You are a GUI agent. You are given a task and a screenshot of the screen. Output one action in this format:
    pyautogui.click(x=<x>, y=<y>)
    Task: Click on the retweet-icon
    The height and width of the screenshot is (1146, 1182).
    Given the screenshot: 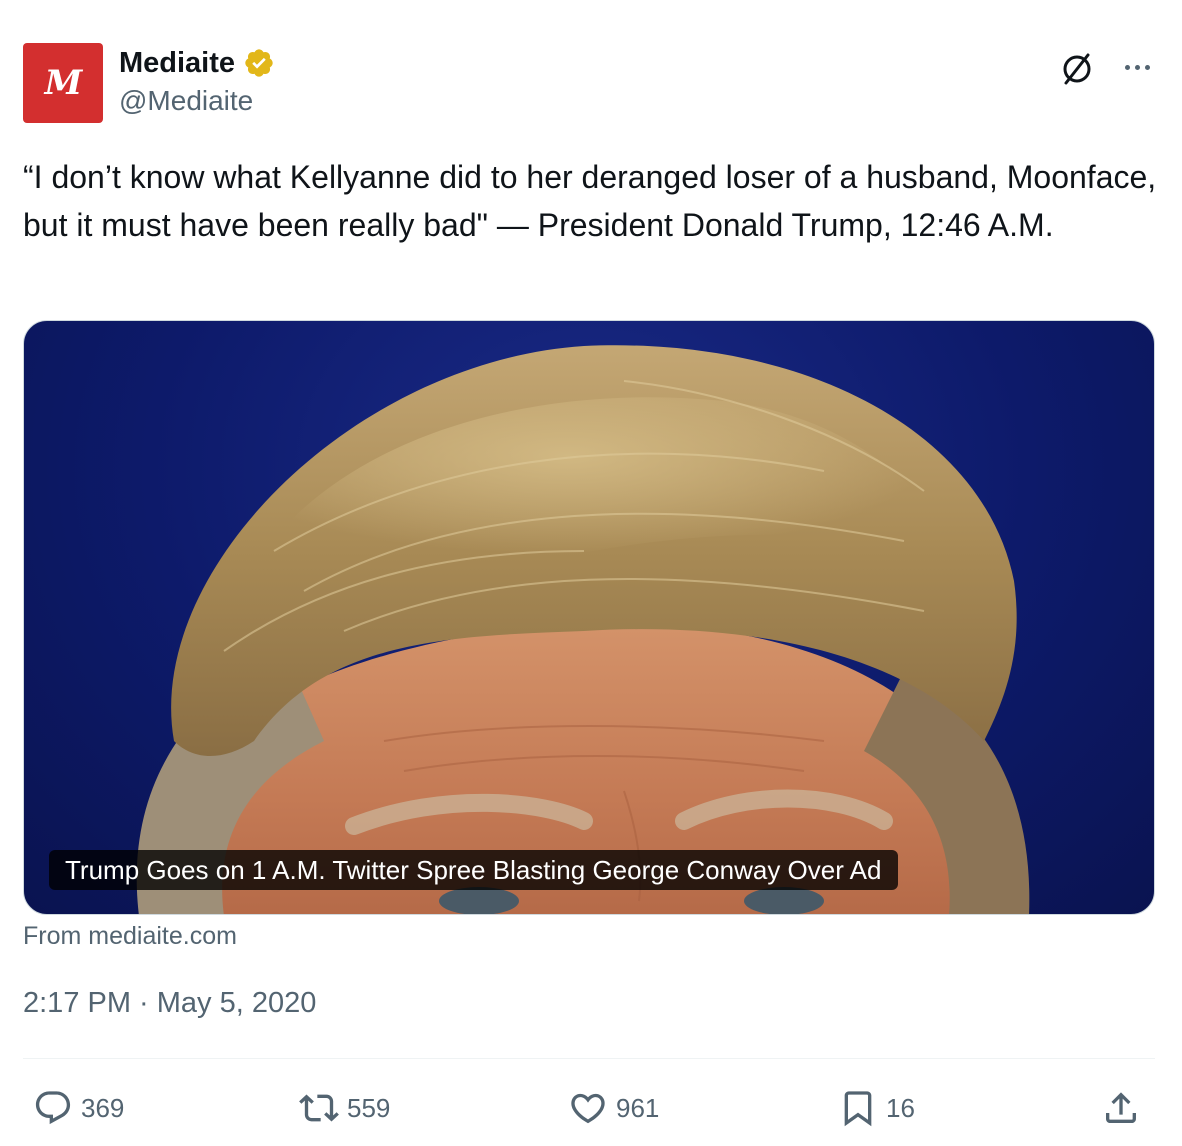 What is the action you would take?
    pyautogui.click(x=319, y=1108)
    